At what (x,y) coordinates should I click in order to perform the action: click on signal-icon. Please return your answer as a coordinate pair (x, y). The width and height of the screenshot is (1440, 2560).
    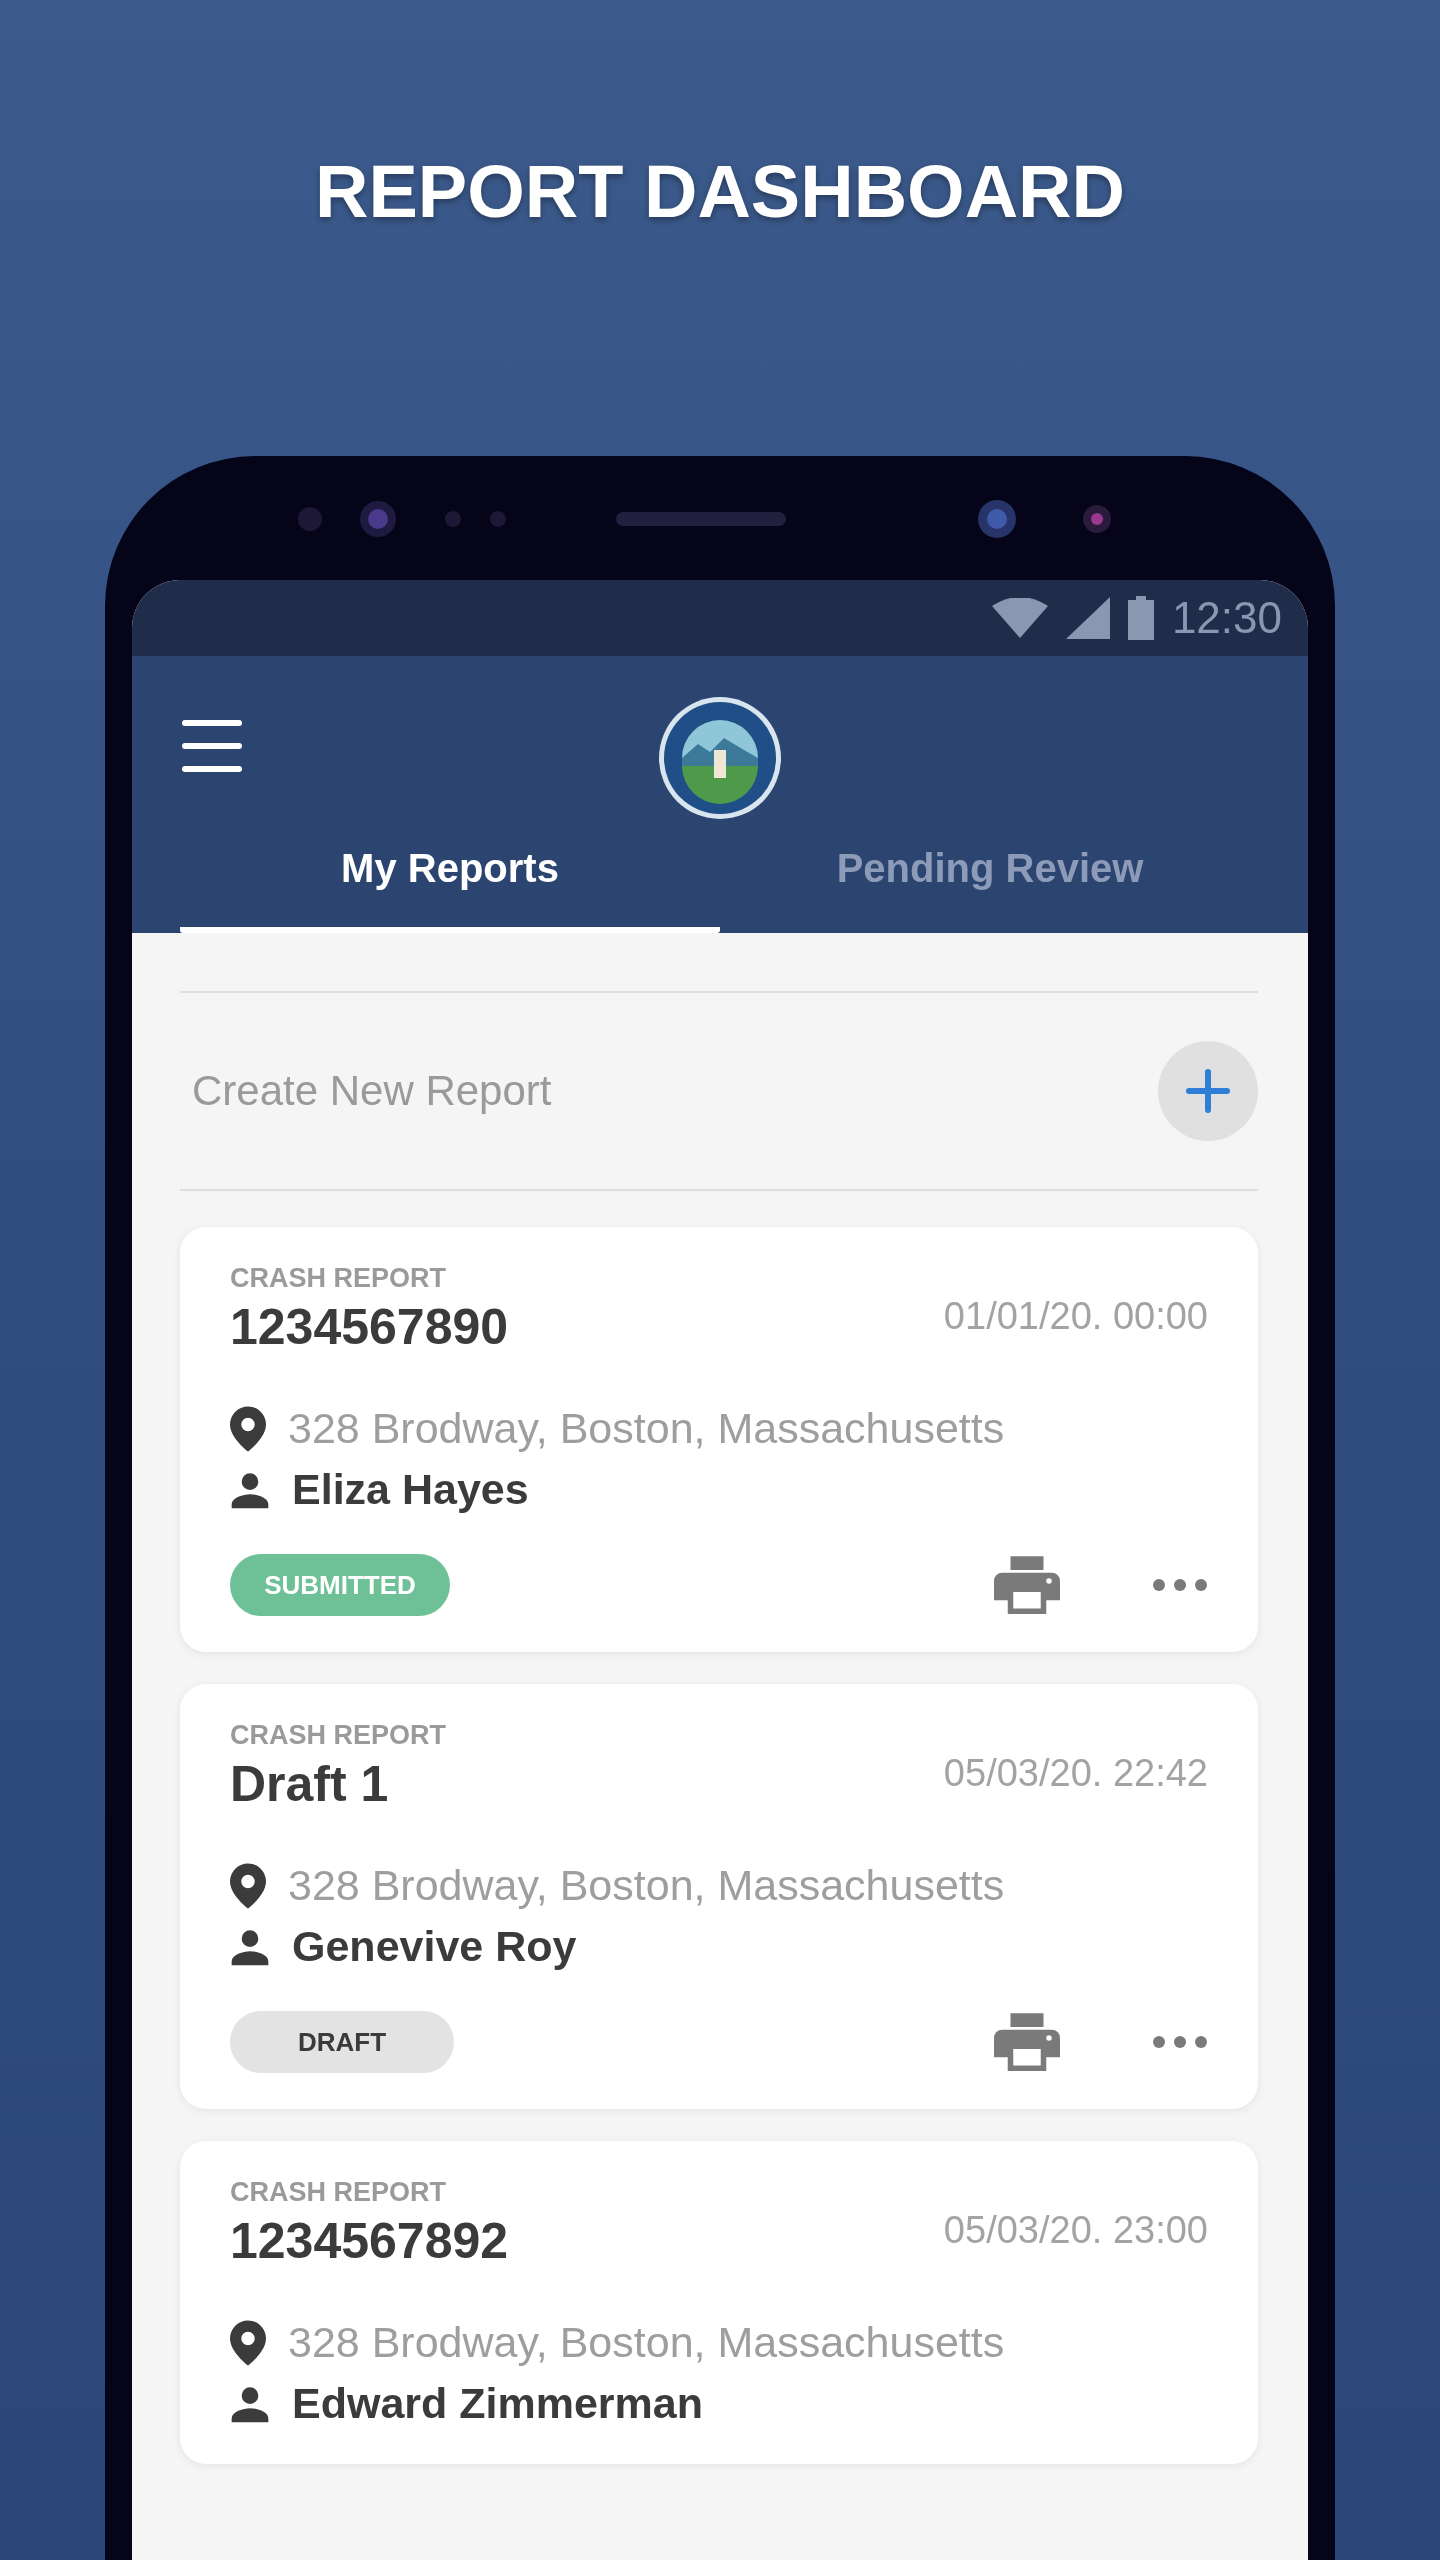
    Looking at the image, I should click on (1087, 618).